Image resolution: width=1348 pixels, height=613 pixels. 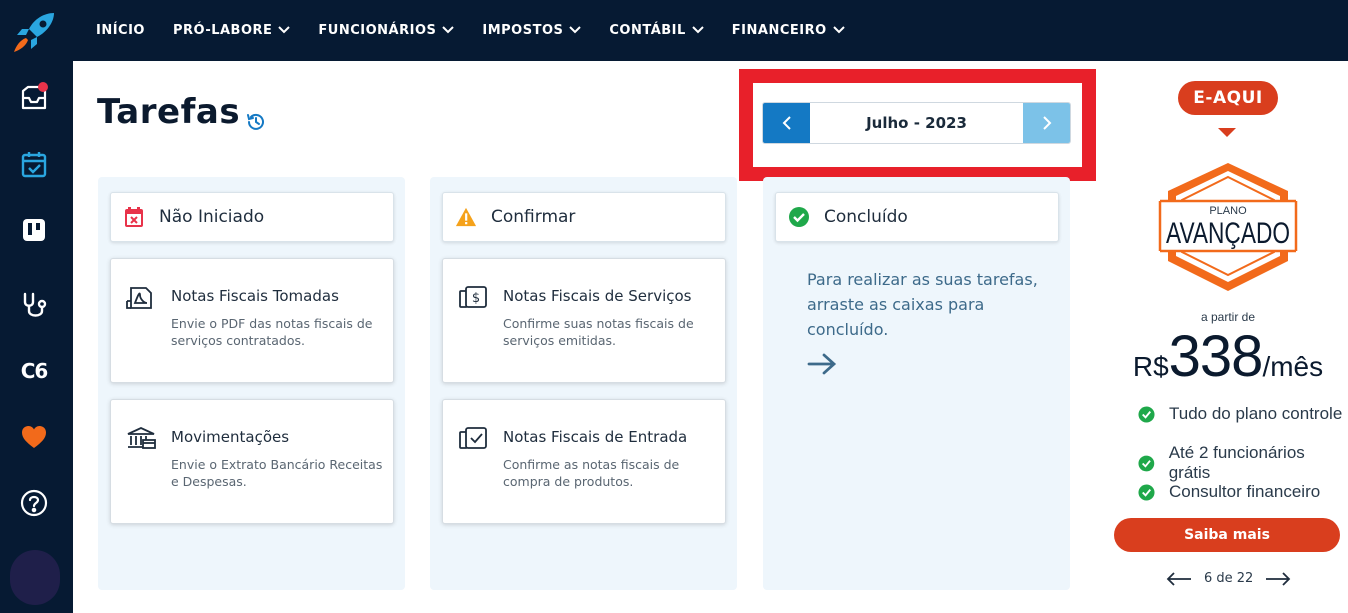 I want to click on chevron-right-icon, so click(x=1046, y=123).